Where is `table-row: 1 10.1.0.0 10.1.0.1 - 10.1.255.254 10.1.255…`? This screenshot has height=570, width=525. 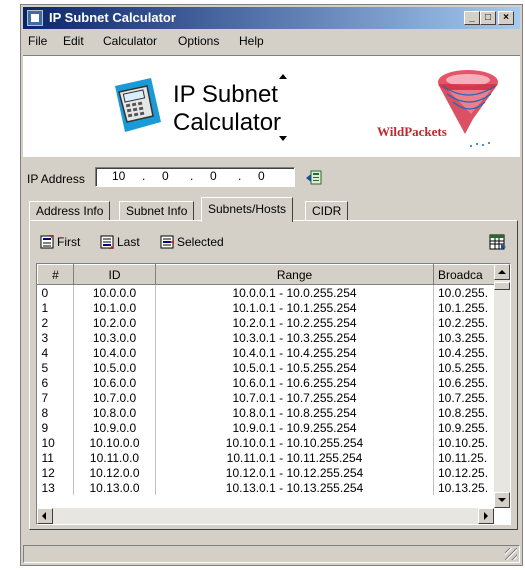 table-row: 1 10.1.0.0 10.1.0.1 - 10.1.255.254 10.1.255… is located at coordinates (273, 307).